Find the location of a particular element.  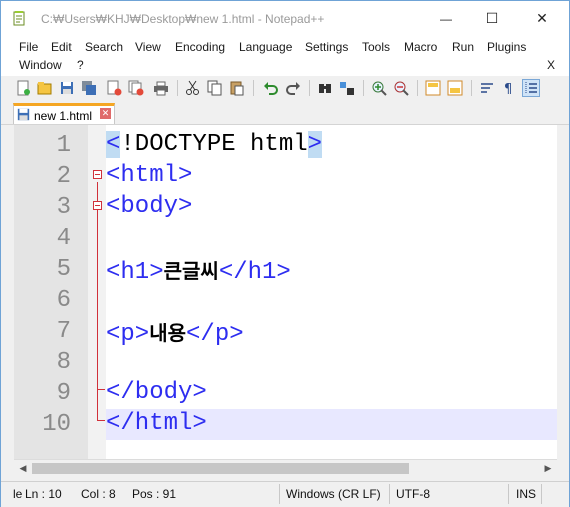

menu-settings: Settings is located at coordinates (326, 47).